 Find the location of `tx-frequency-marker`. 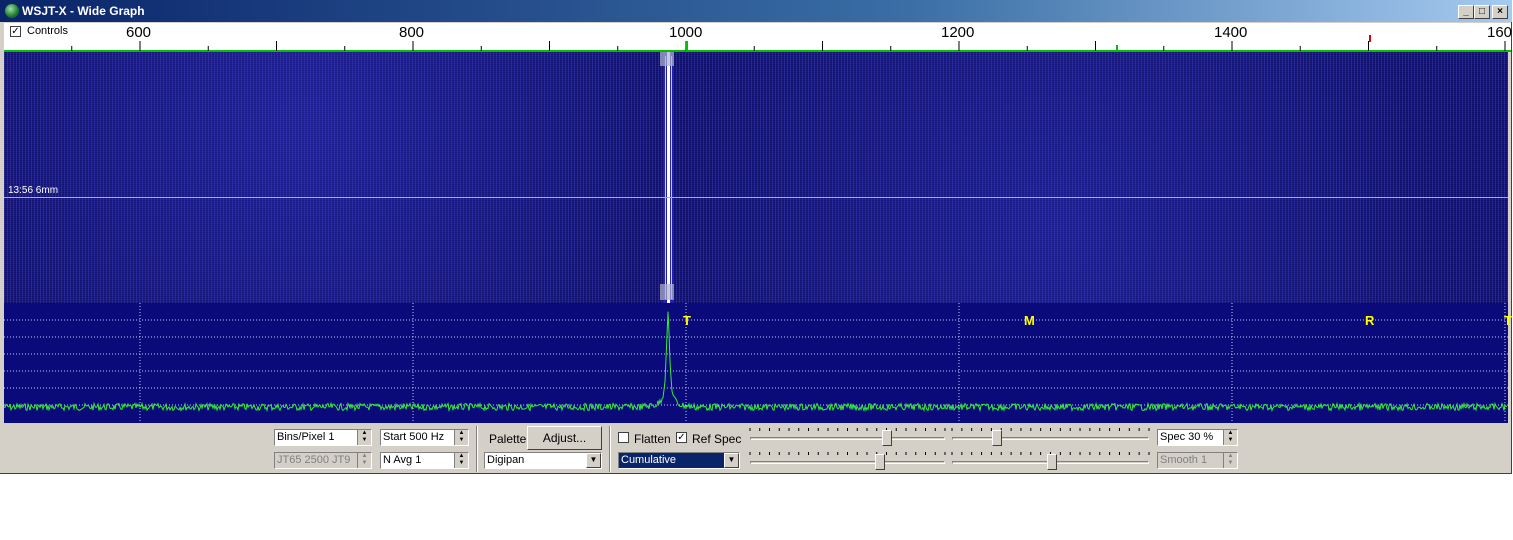

tx-frequency-marker is located at coordinates (1370, 38).